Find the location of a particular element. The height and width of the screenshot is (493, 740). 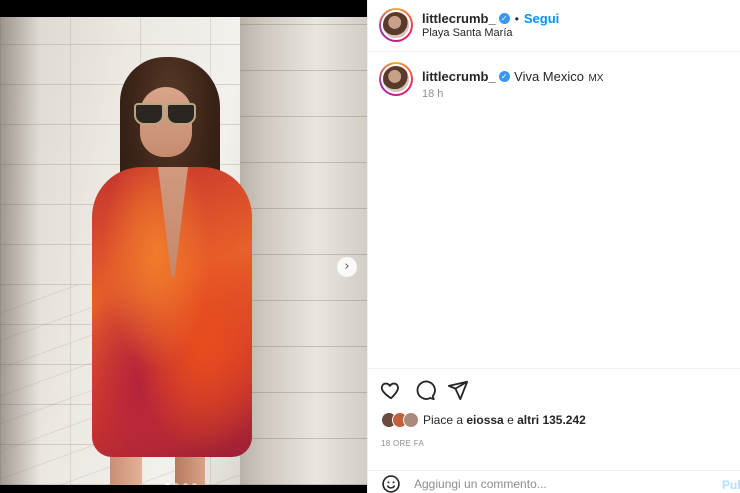

comment-input is located at coordinates (554, 484).